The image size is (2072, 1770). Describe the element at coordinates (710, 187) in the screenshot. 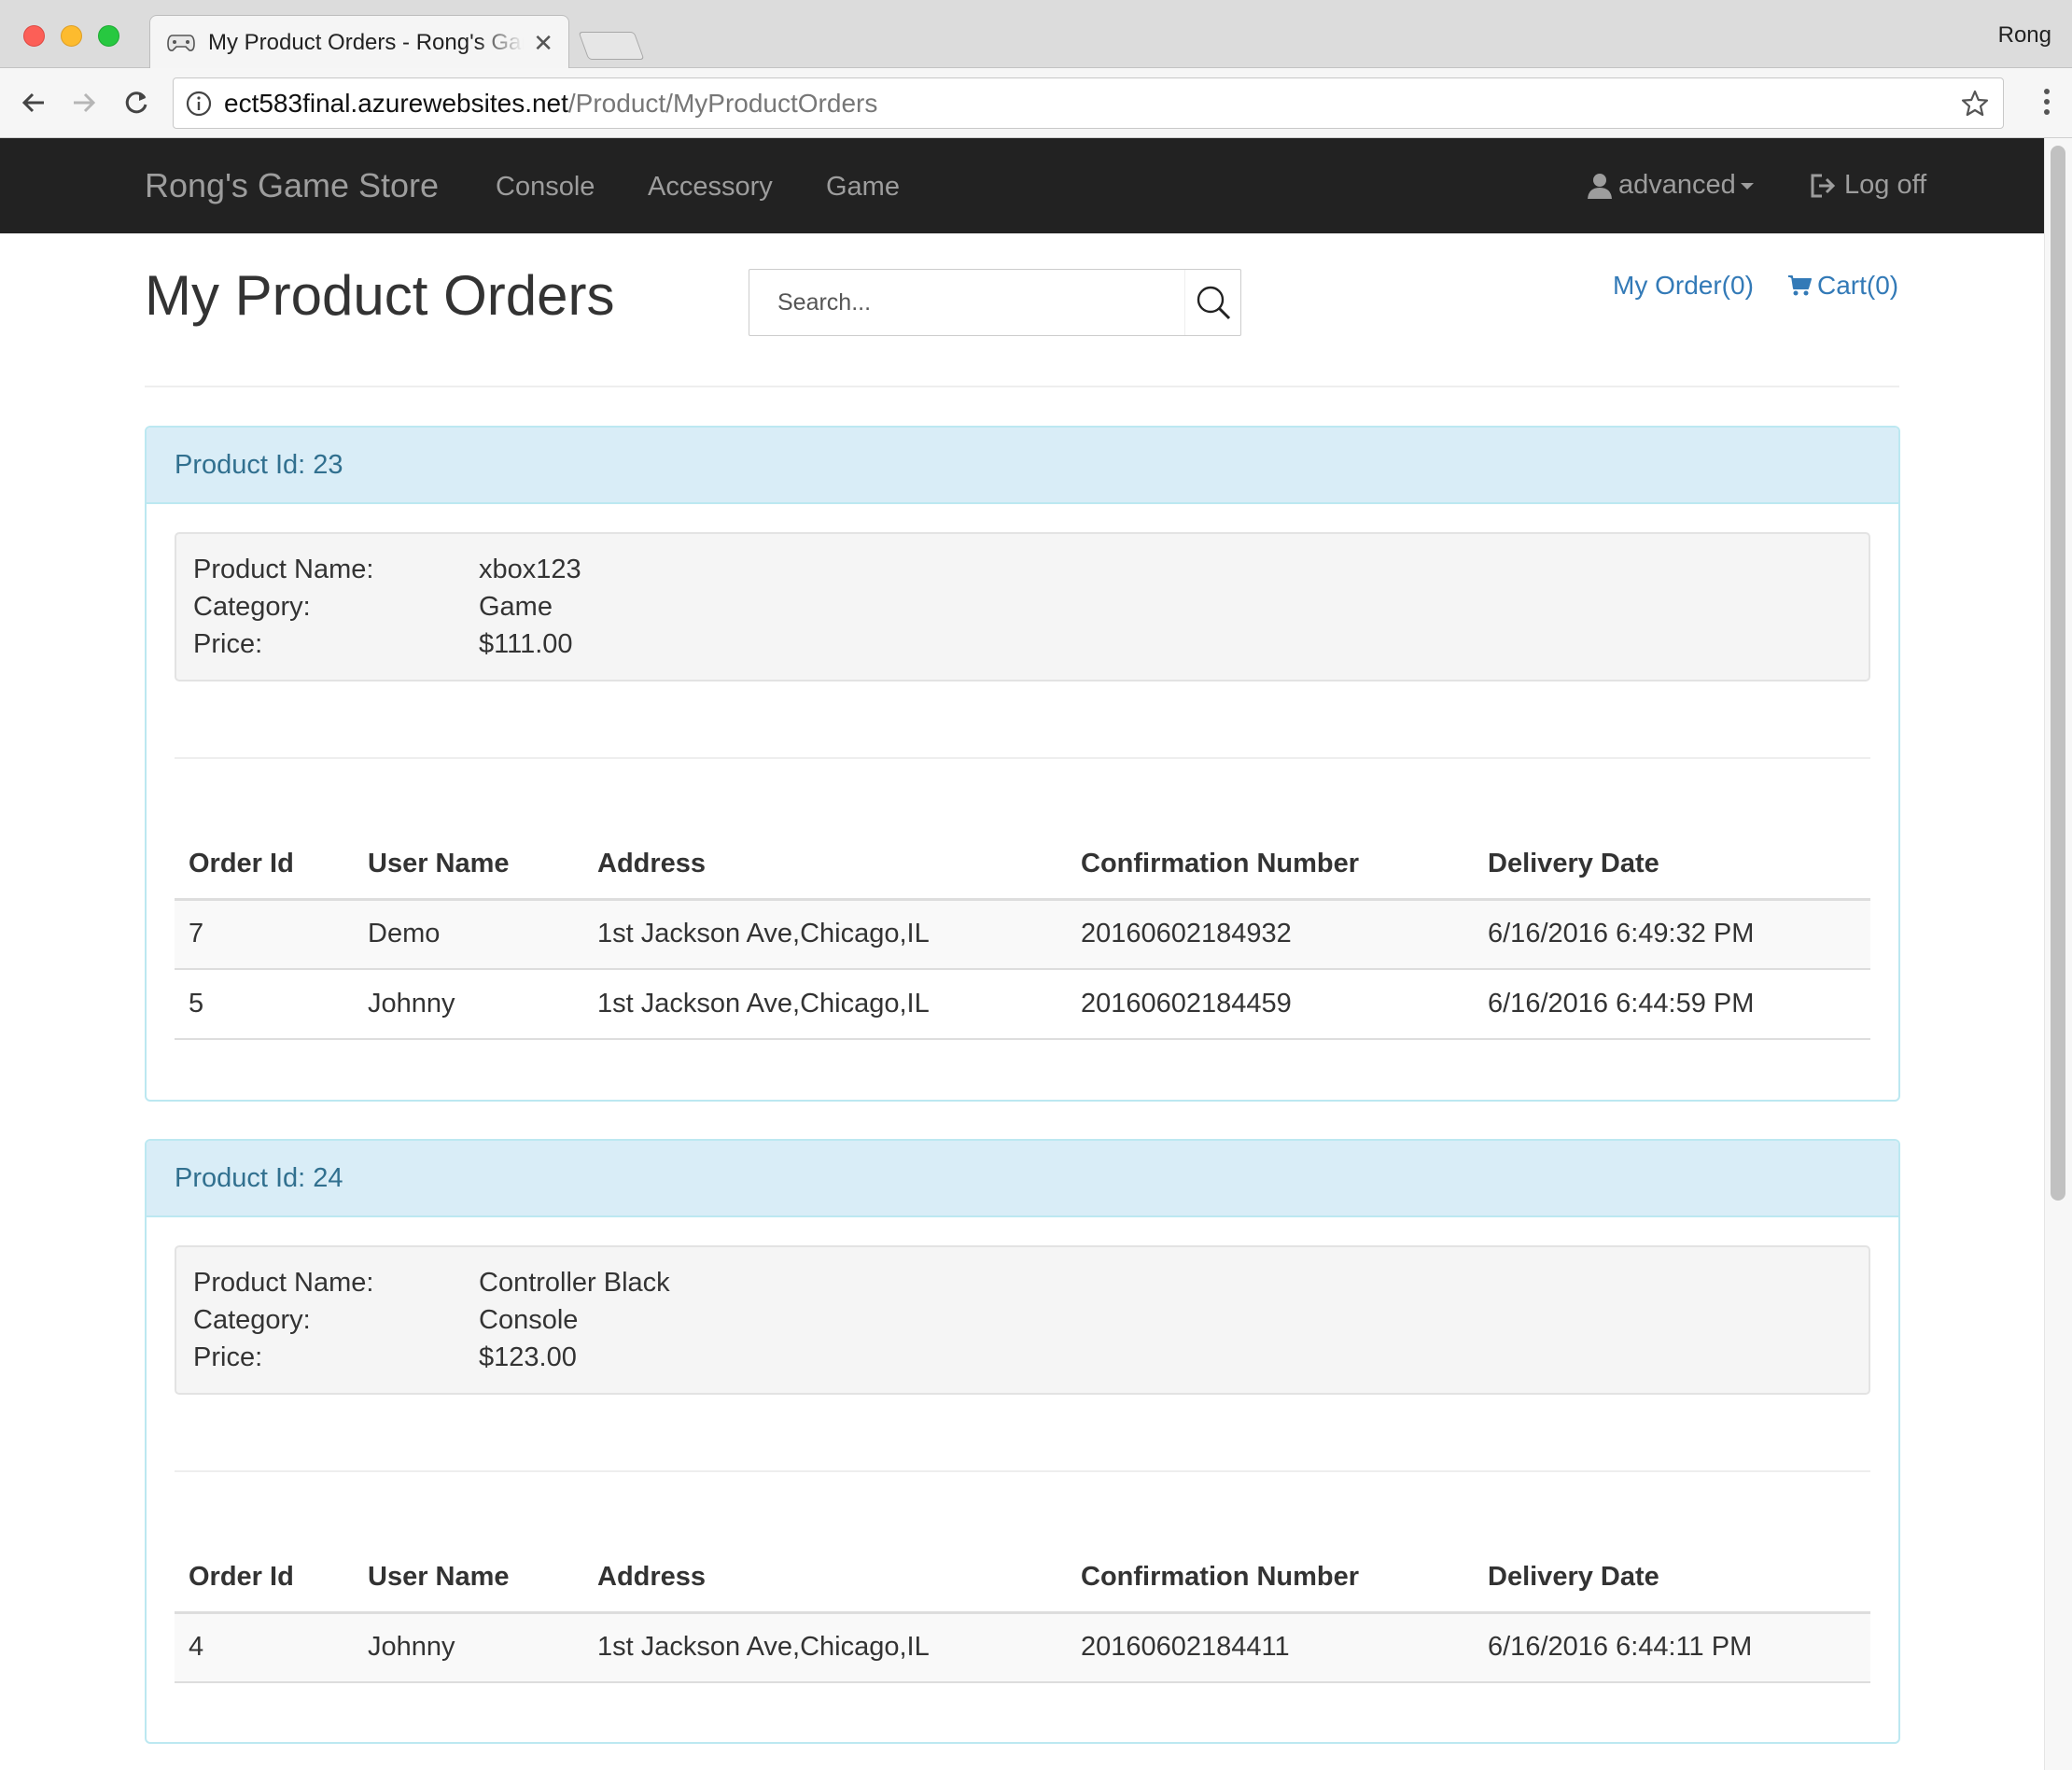

I see `nav-link-accessory: Accessory` at that location.